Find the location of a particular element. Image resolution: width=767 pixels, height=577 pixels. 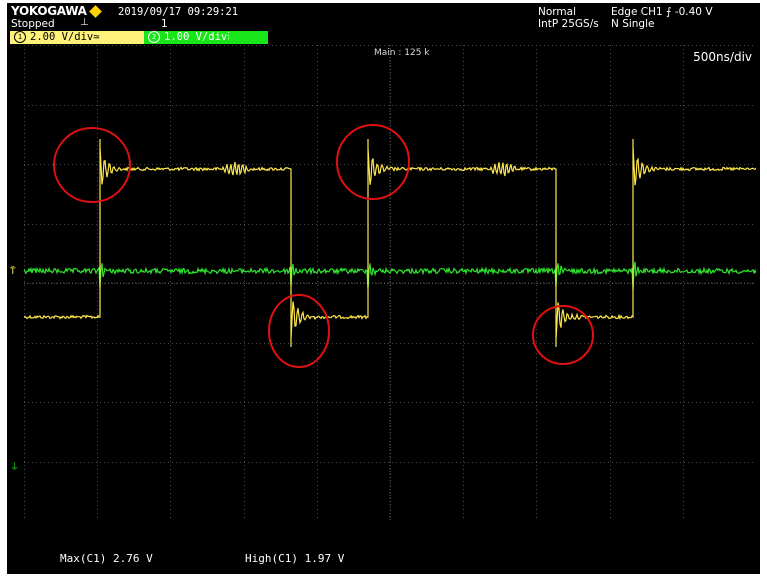

channel-2-coupling-icon: ⫶ is located at coordinates (228, 37).